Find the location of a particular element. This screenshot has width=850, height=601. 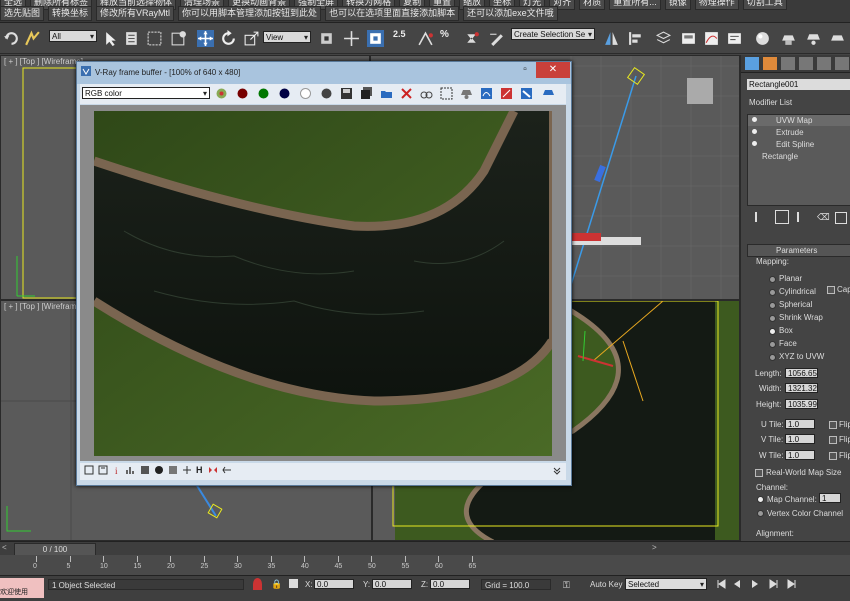

load-image-icon is located at coordinates (386, 93).